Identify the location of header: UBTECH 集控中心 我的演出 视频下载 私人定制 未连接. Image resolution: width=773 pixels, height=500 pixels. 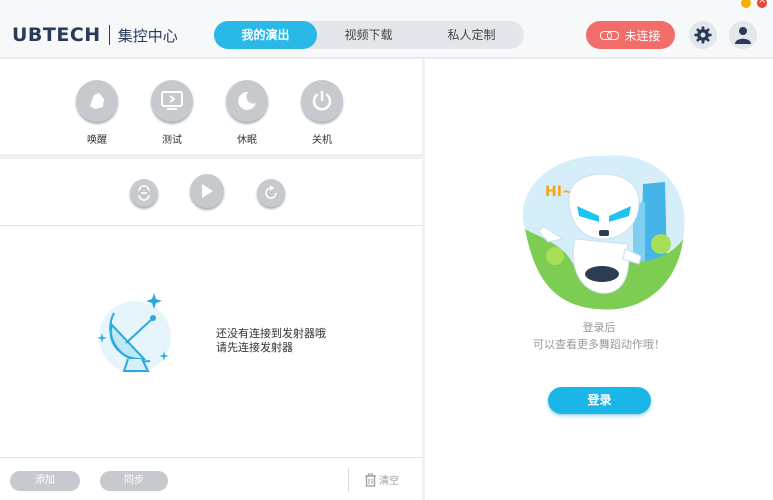
(386, 29).